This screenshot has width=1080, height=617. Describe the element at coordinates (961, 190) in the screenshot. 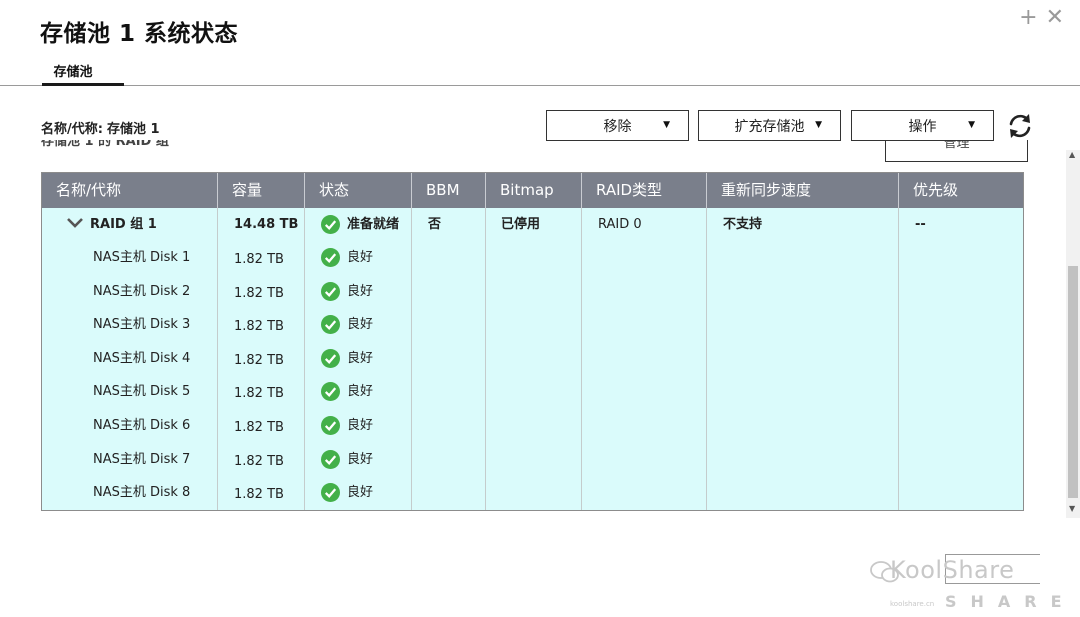

I see `column-header-priority: 优先级` at that location.